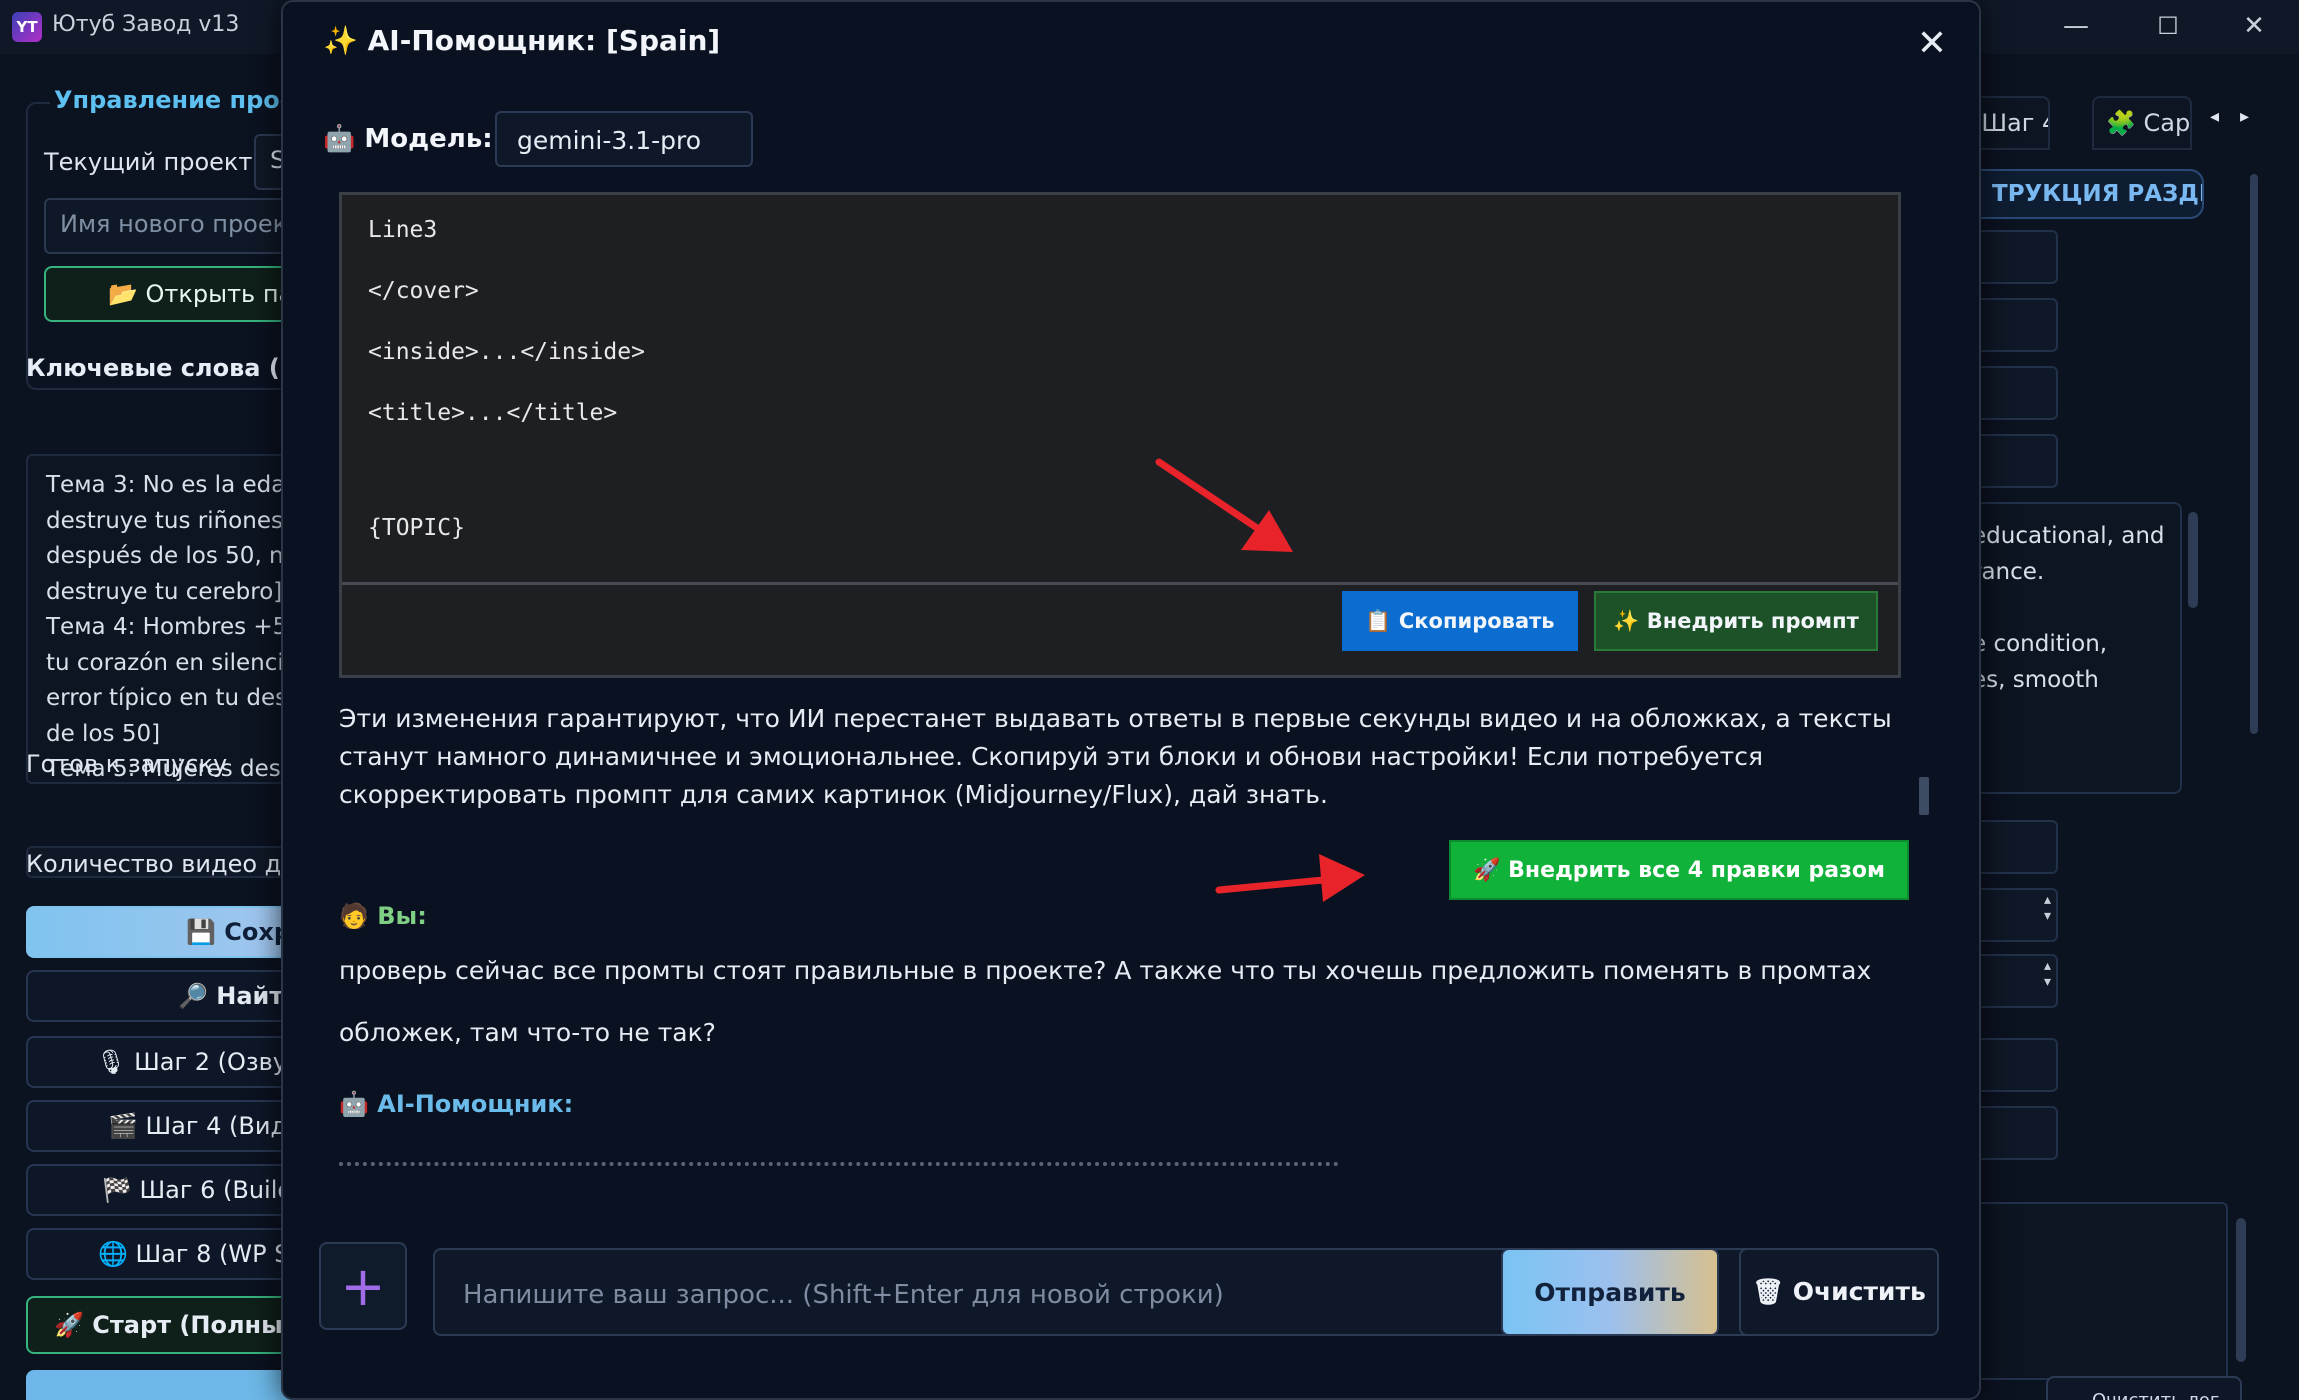 This screenshot has height=1400, width=2299. I want to click on prompt-scrollbar, so click(2193, 560).